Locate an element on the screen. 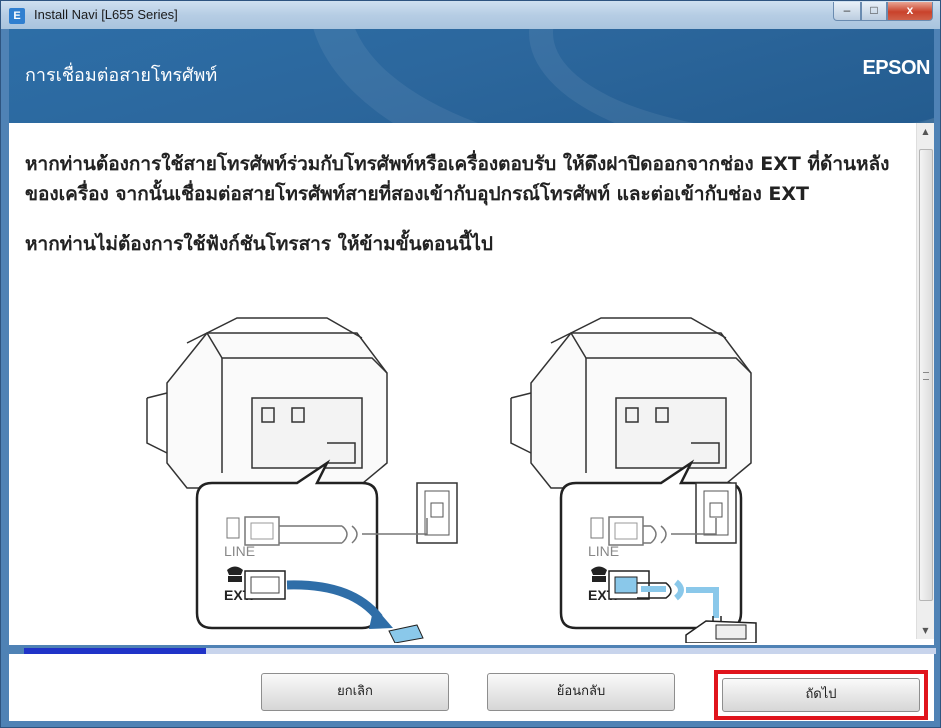  header-banner: การเชื่อมต่อสายโทรศัพท์ EPSON is located at coordinates (471, 76).